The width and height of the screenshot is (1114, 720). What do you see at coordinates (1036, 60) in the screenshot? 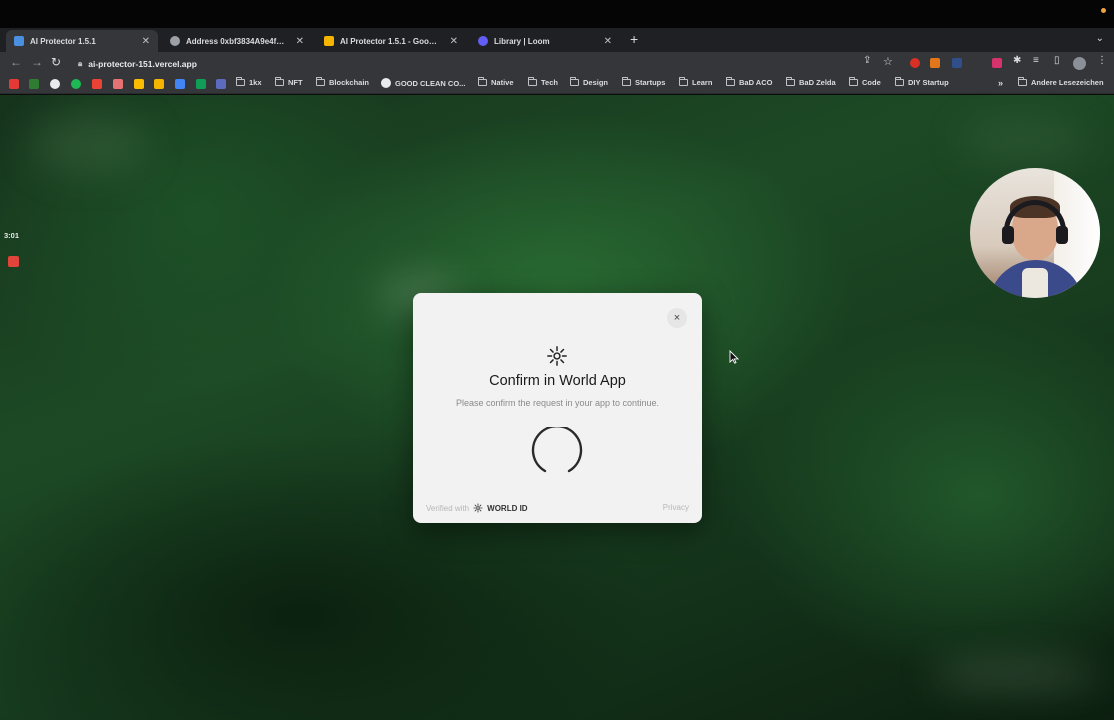
I see `media-queue-icon: ≡` at bounding box center [1036, 60].